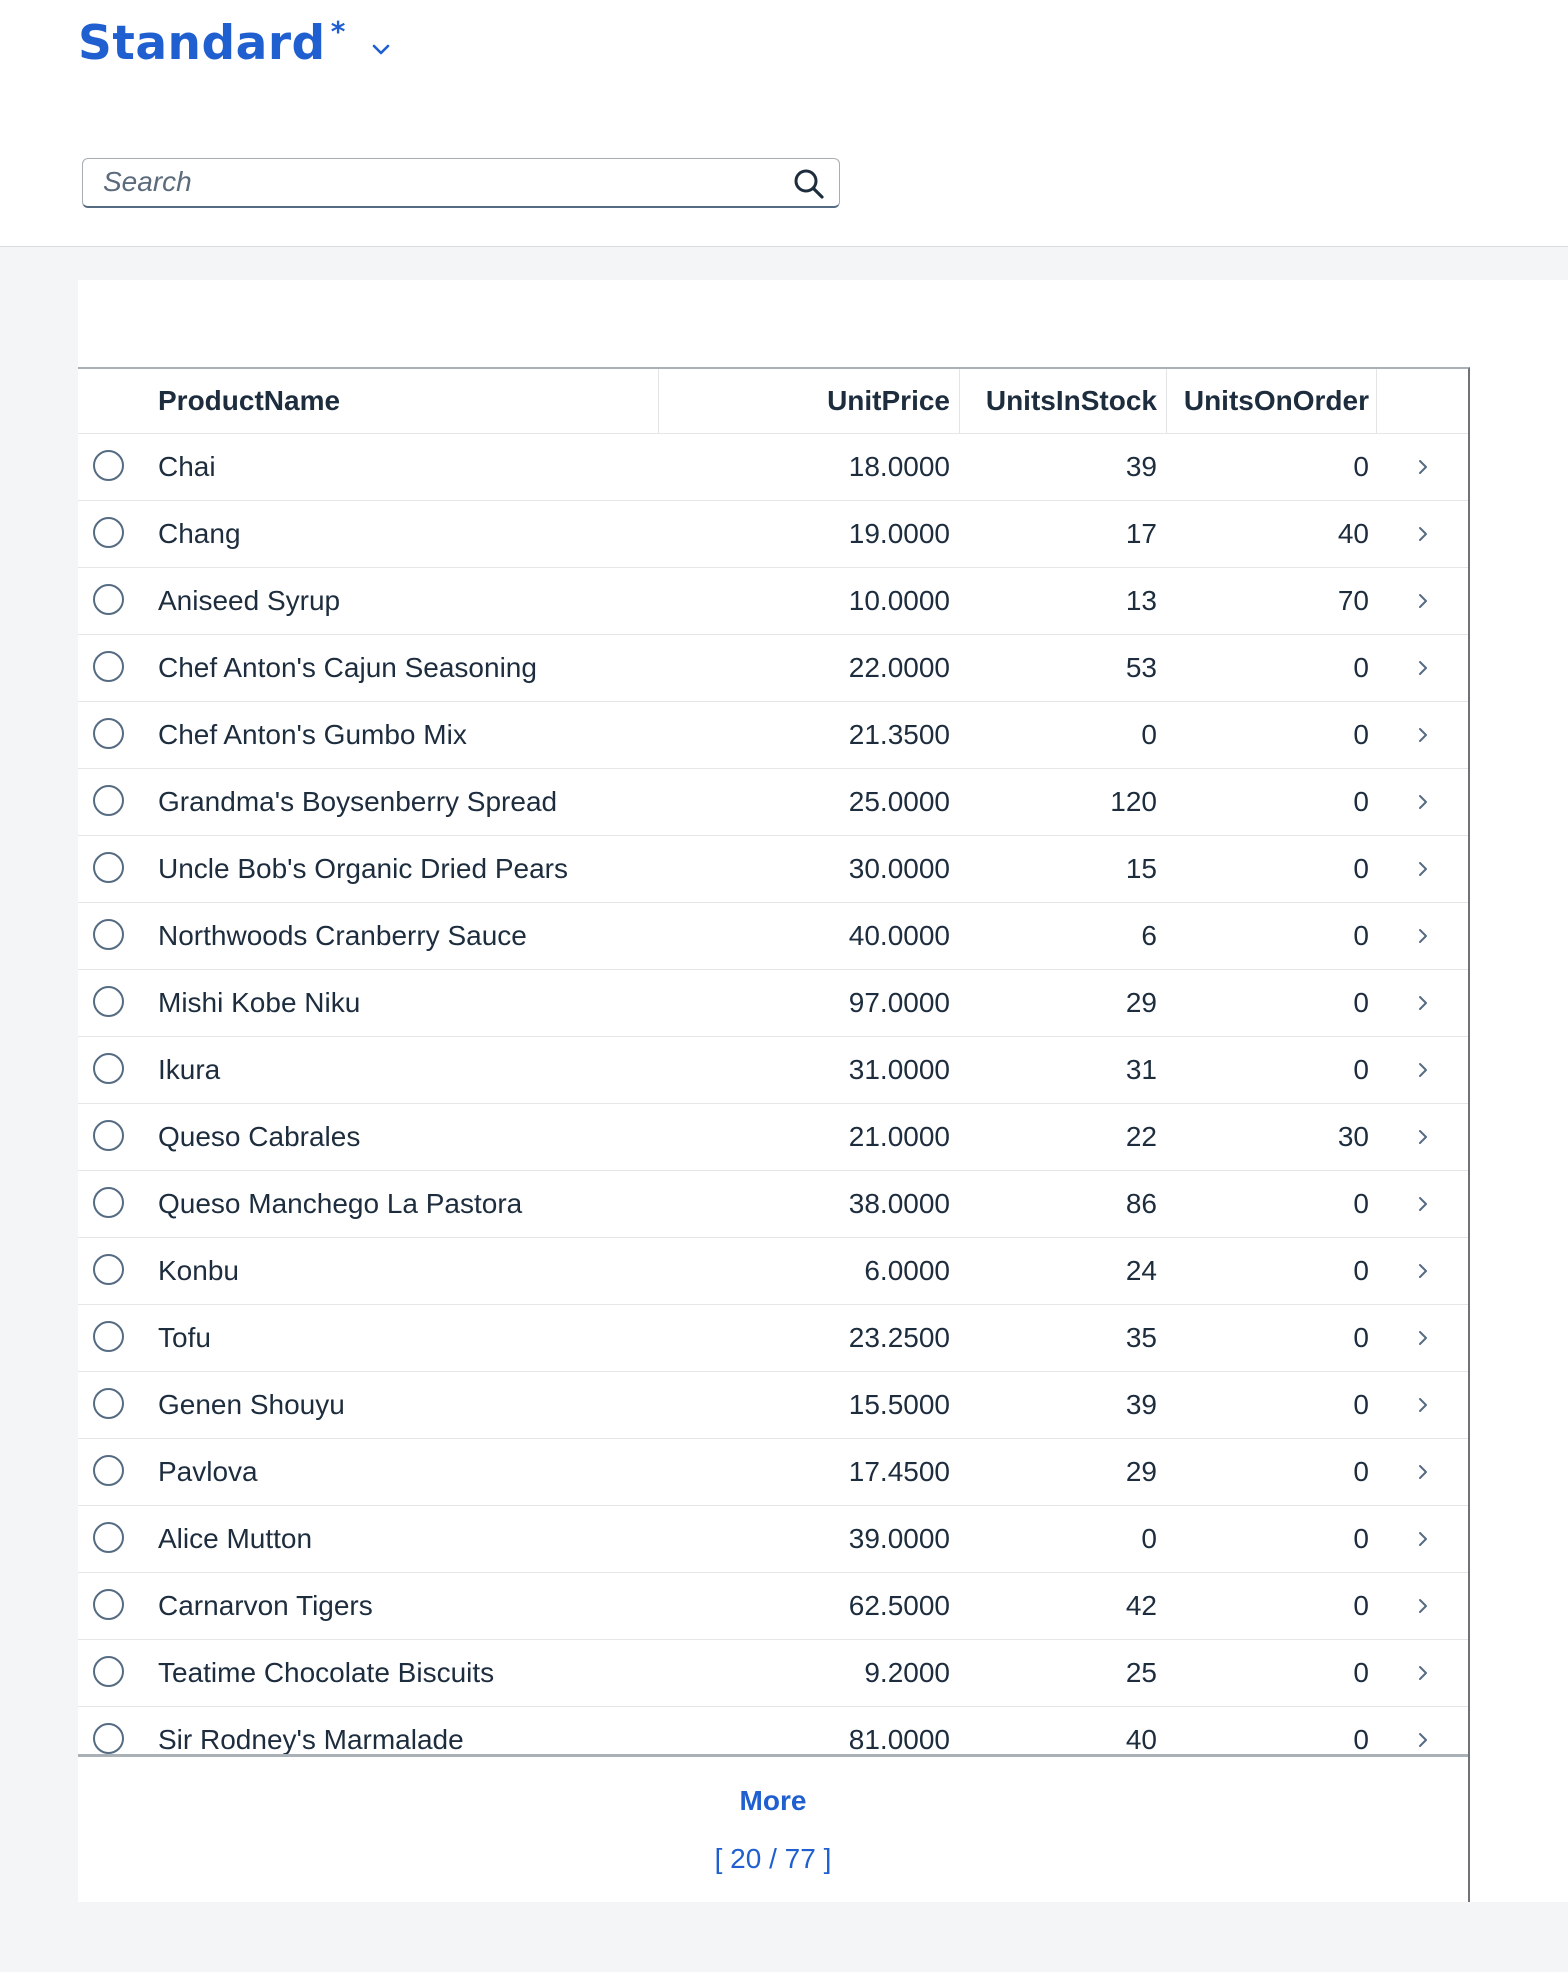  Describe the element at coordinates (249, 401) in the screenshot. I see `column-header-productname: ProductName` at that location.